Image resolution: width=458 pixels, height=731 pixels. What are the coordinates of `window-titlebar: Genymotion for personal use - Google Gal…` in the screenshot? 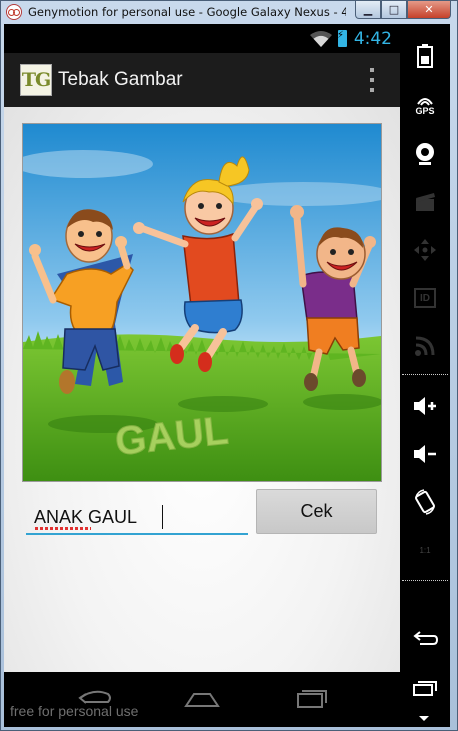 It's located at (229, 12).